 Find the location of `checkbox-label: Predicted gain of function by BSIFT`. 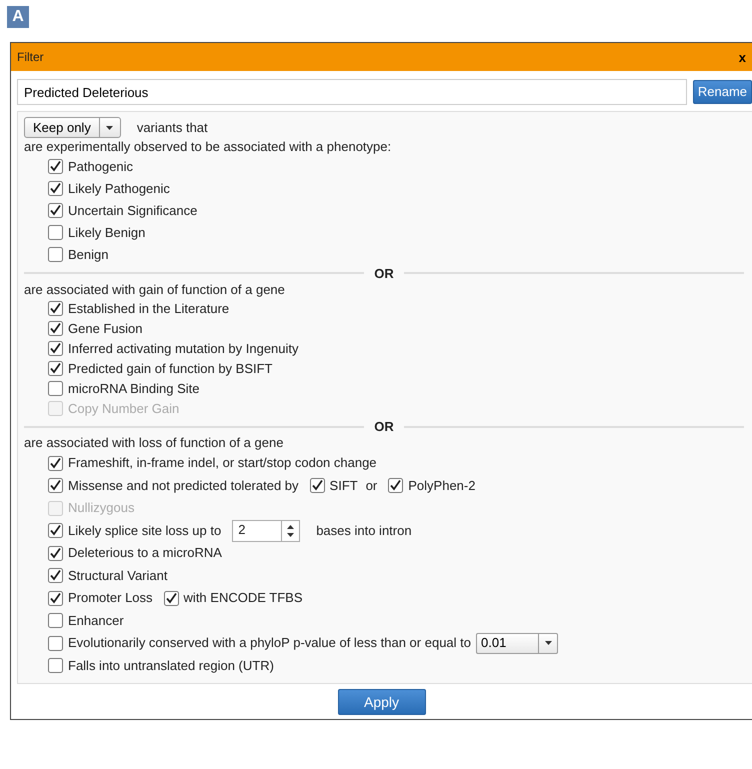

checkbox-label: Predicted gain of function by BSIFT is located at coordinates (170, 368).